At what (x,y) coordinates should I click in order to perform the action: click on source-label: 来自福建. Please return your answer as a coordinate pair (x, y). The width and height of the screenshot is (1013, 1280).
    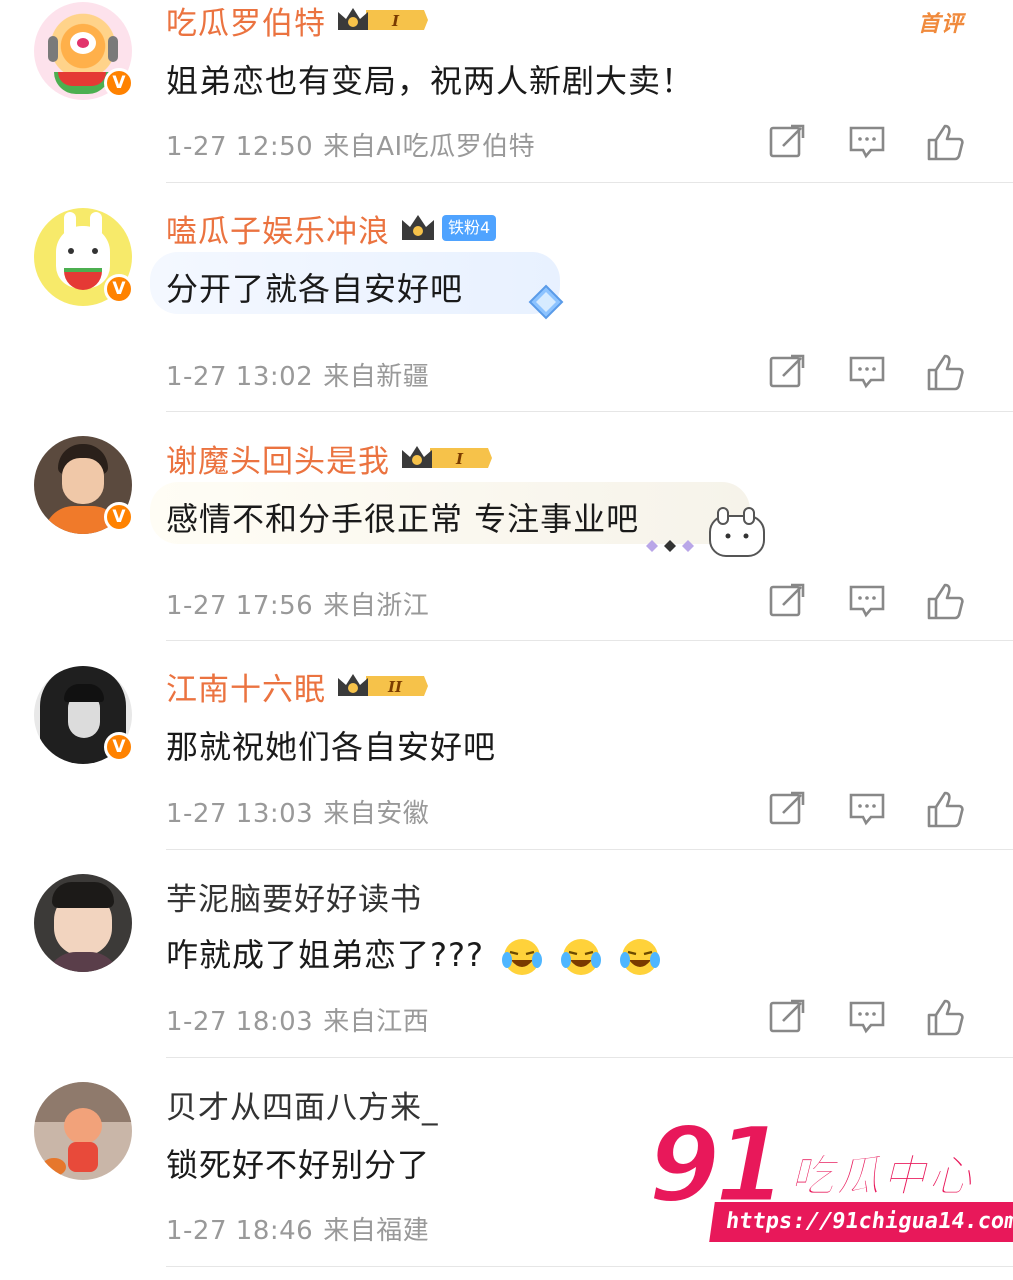
    Looking at the image, I should click on (376, 1231).